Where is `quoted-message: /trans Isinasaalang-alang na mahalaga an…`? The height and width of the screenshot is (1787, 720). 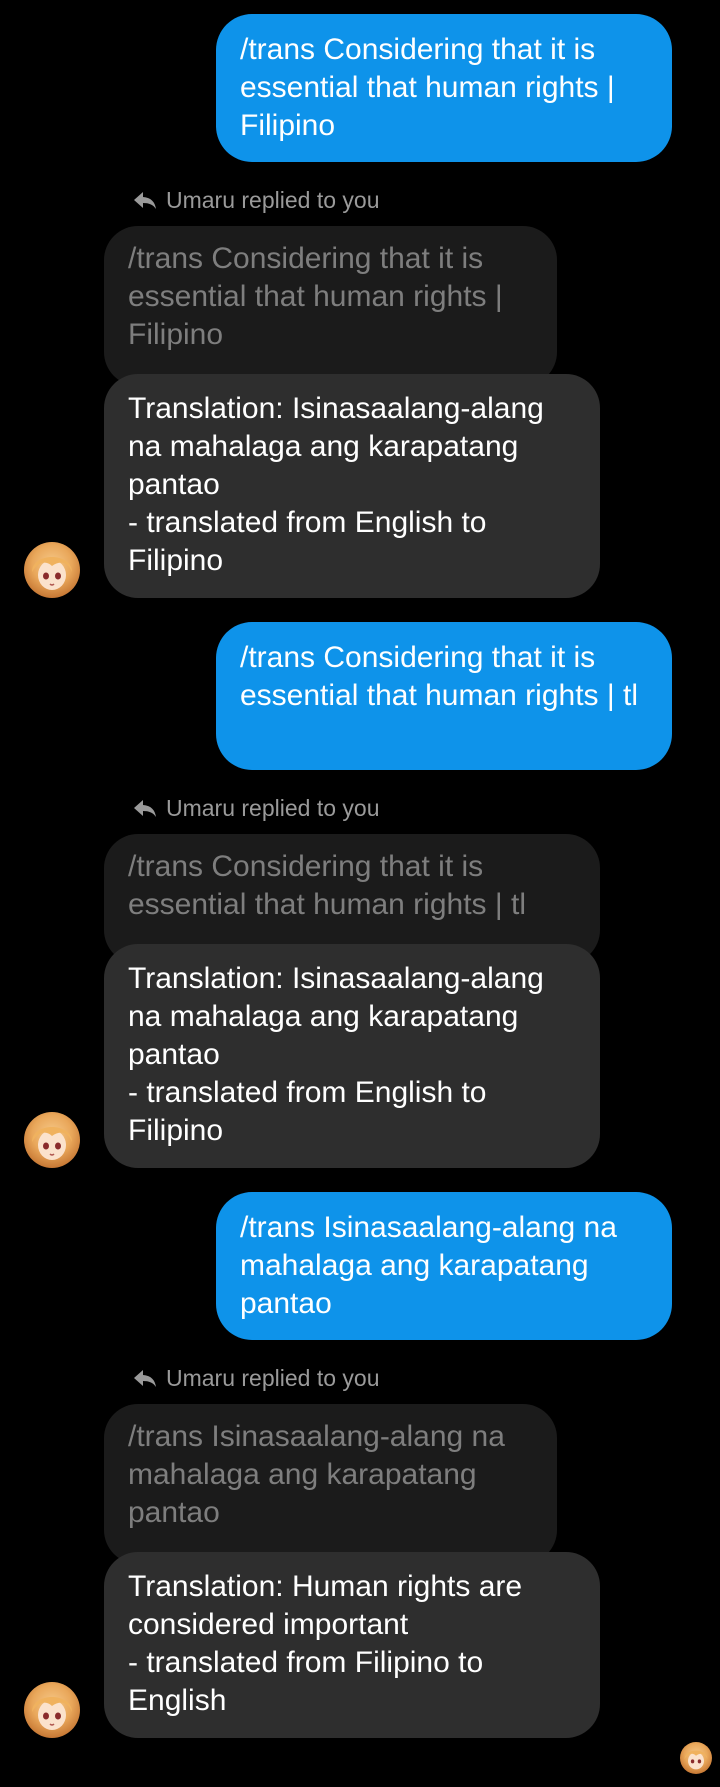 quoted-message: /trans Isinasaalang-alang na mahalaga an… is located at coordinates (330, 1484).